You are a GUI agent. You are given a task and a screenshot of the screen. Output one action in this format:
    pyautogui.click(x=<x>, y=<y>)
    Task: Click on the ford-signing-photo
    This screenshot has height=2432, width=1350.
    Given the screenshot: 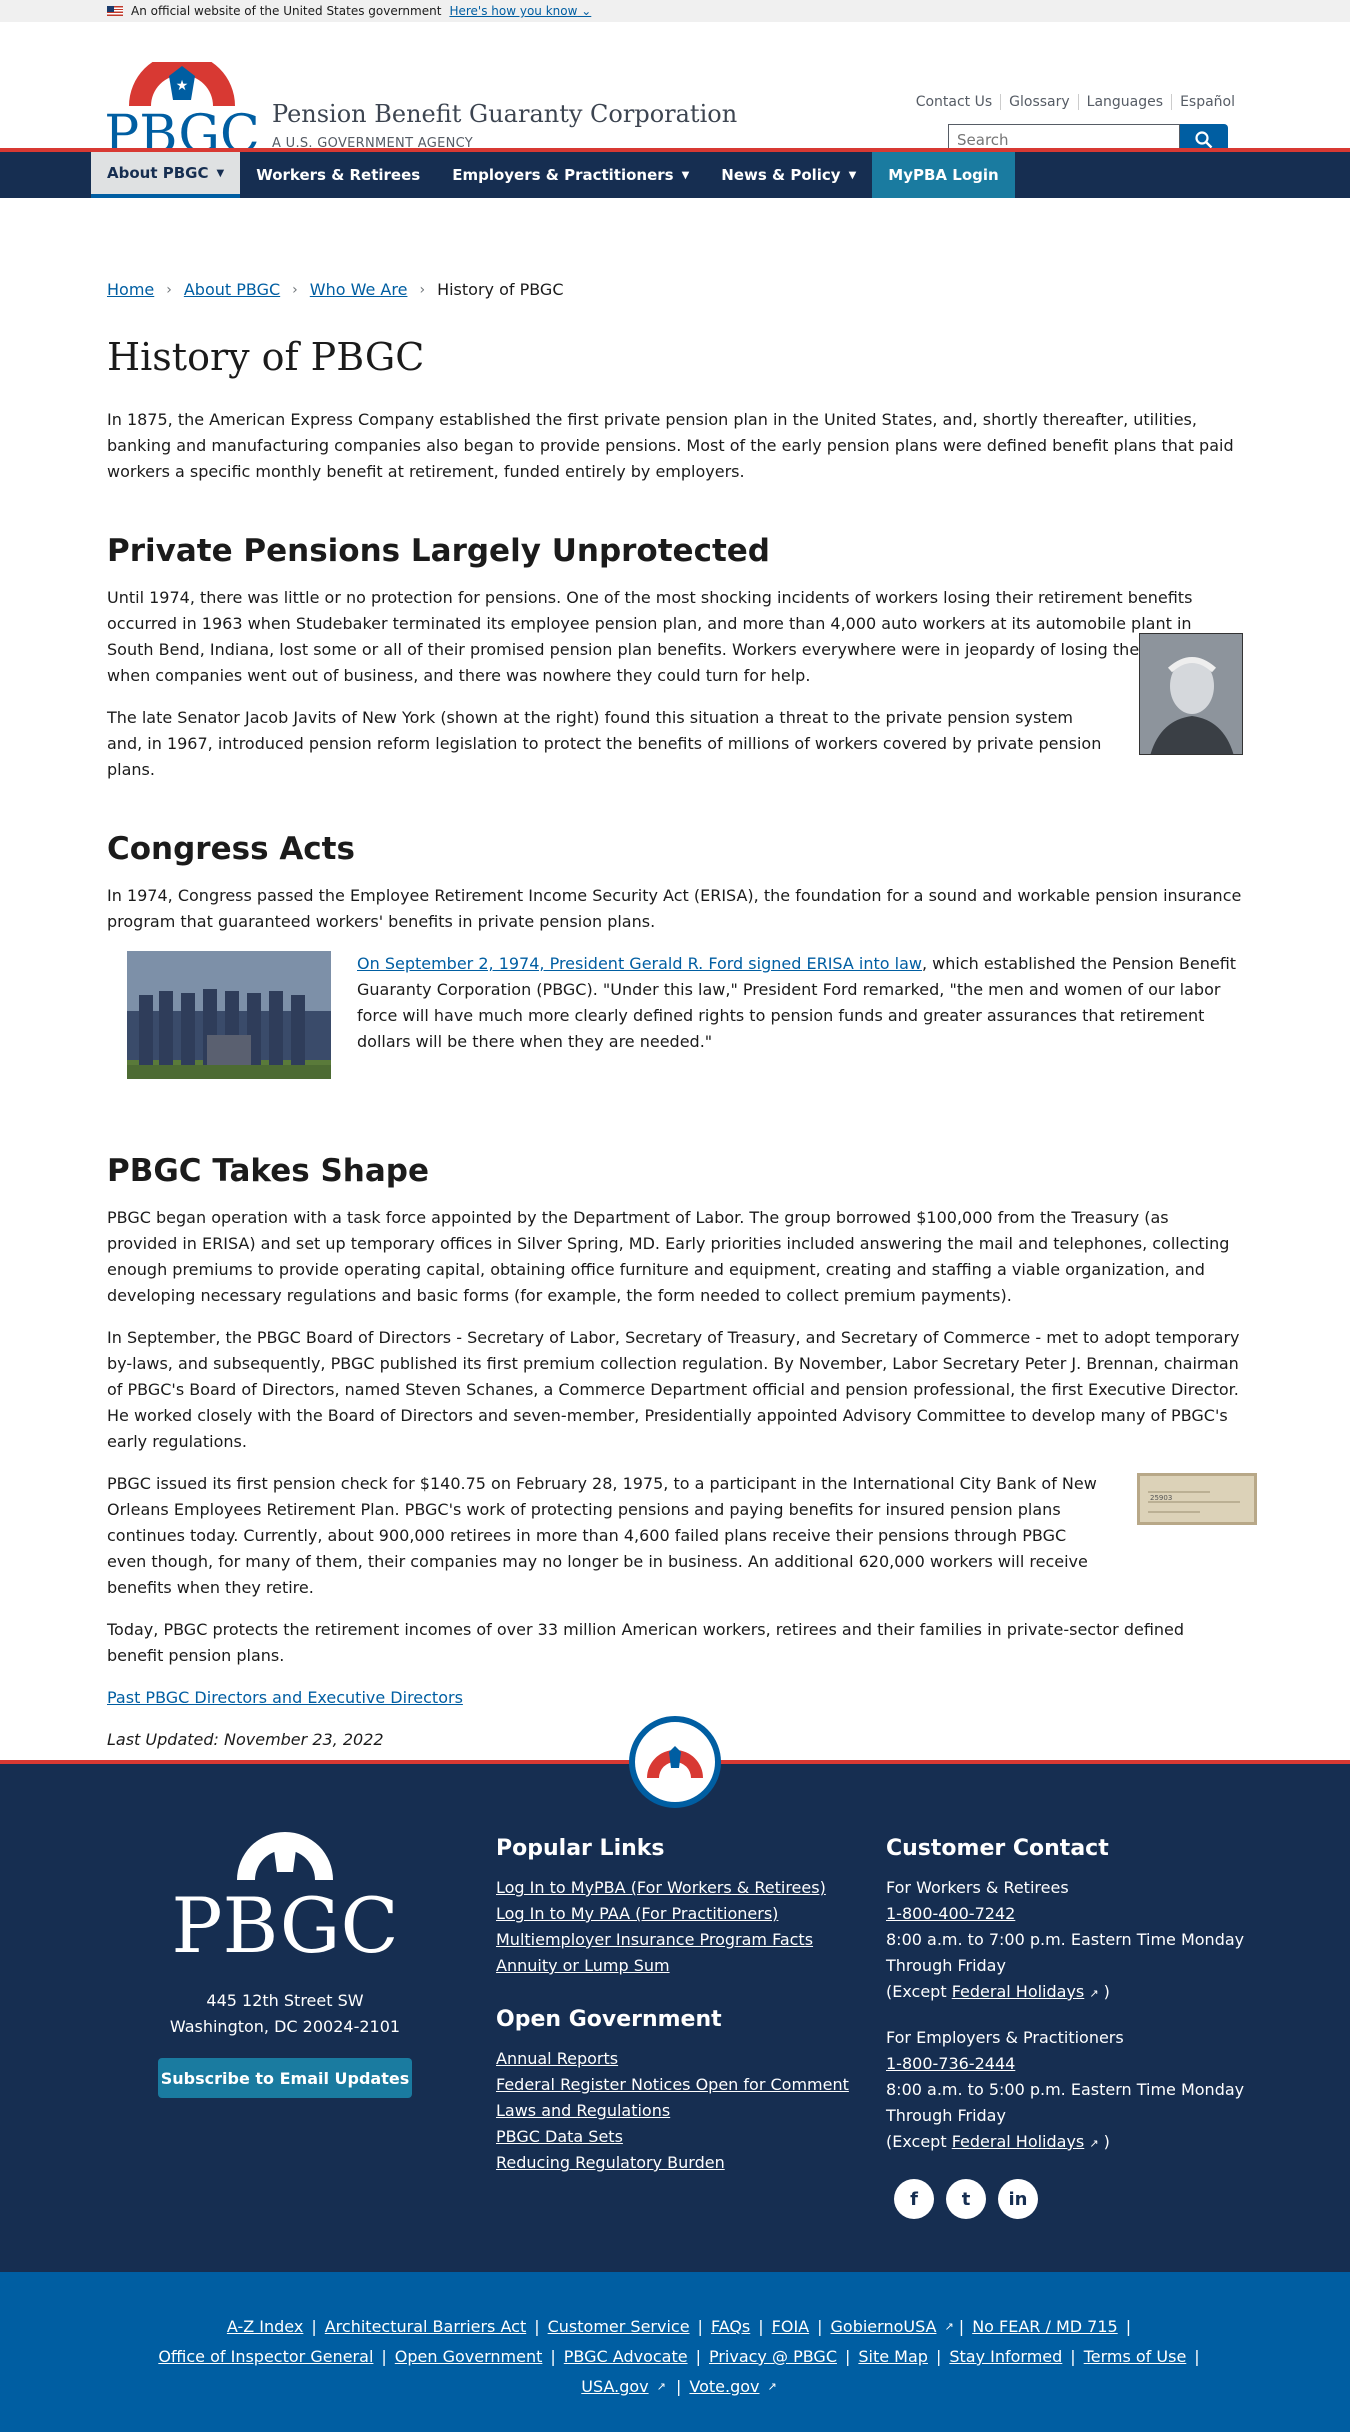 What is the action you would take?
    pyautogui.click(x=229, y=1015)
    